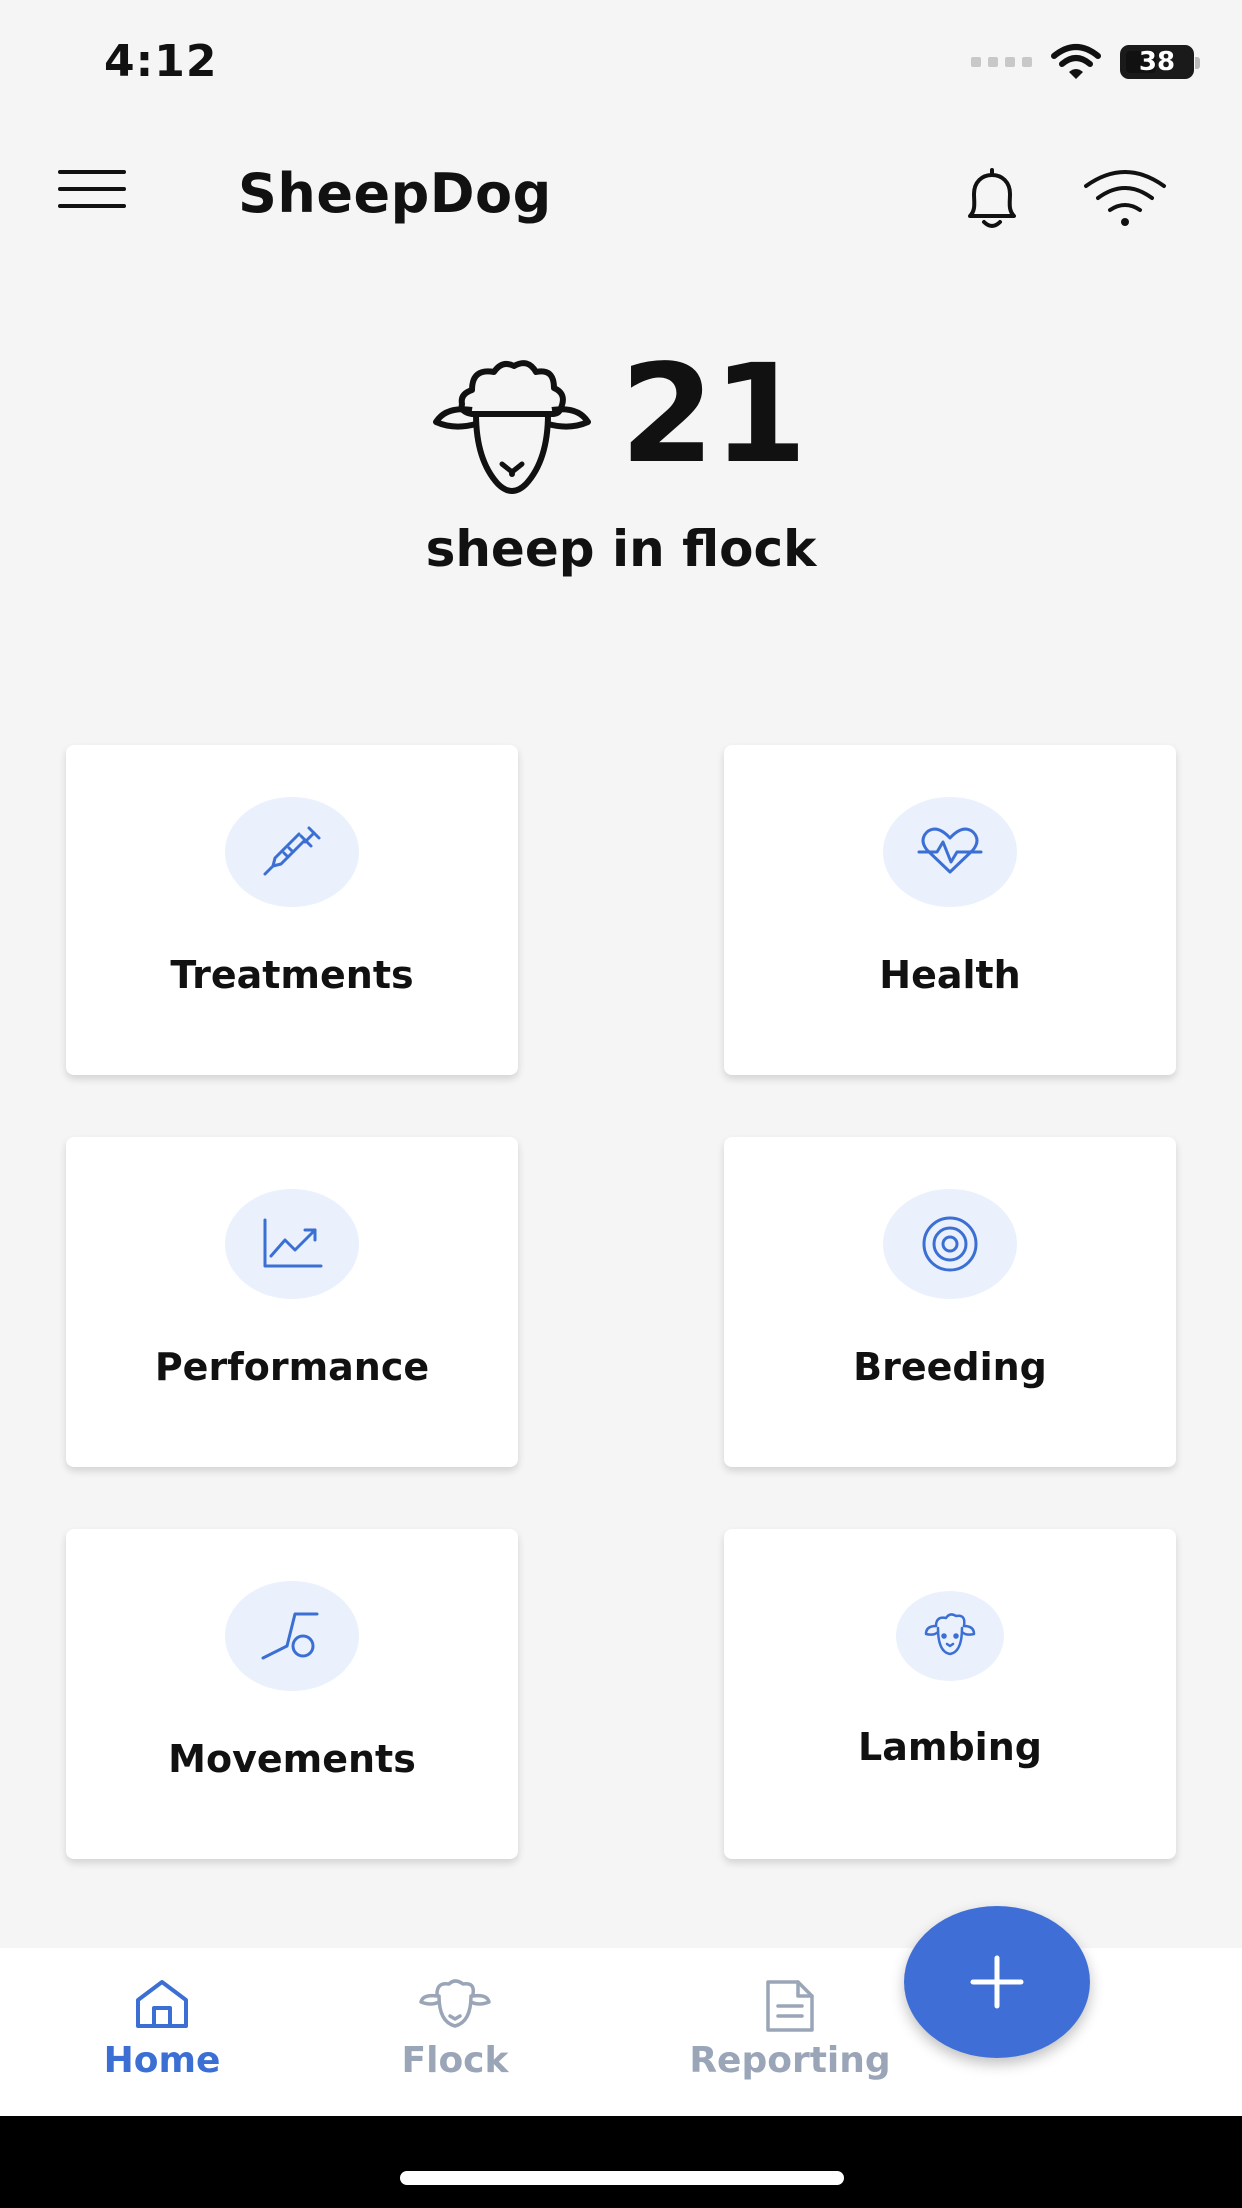 This screenshot has height=2208, width=1242. Describe the element at coordinates (292, 1302) in the screenshot. I see `tile-performance: Performance` at that location.